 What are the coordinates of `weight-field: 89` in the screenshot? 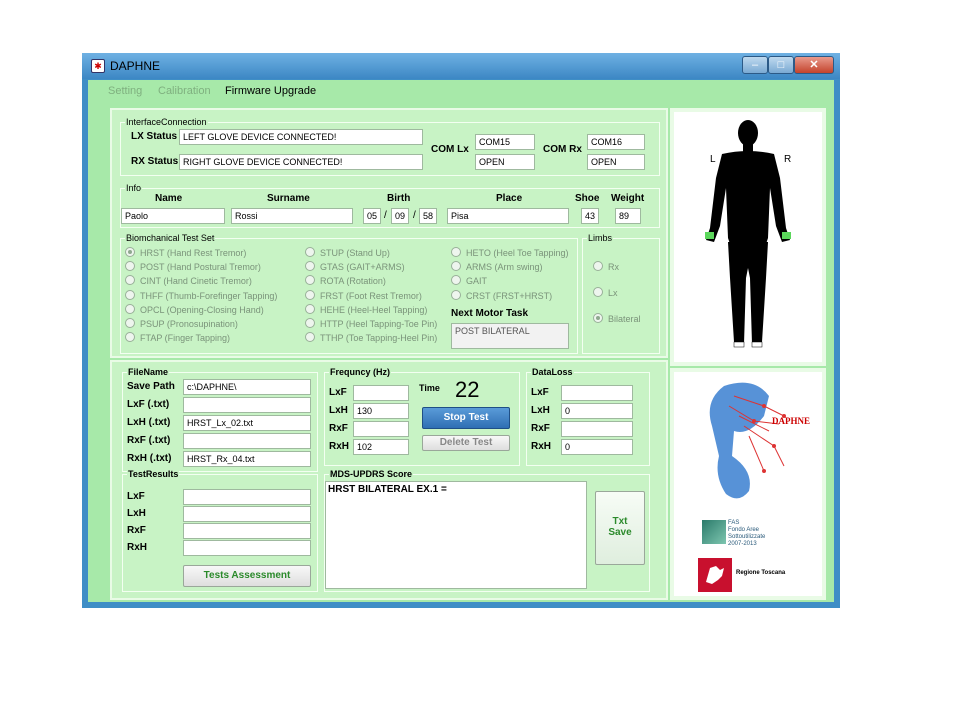 It's located at (628, 216).